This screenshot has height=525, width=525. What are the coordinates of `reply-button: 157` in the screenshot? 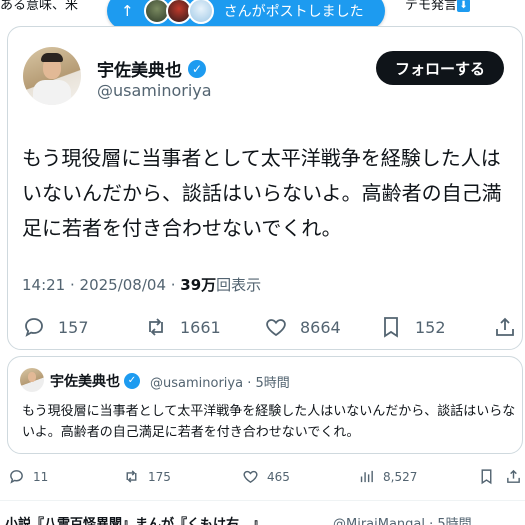 It's located at (55, 327).